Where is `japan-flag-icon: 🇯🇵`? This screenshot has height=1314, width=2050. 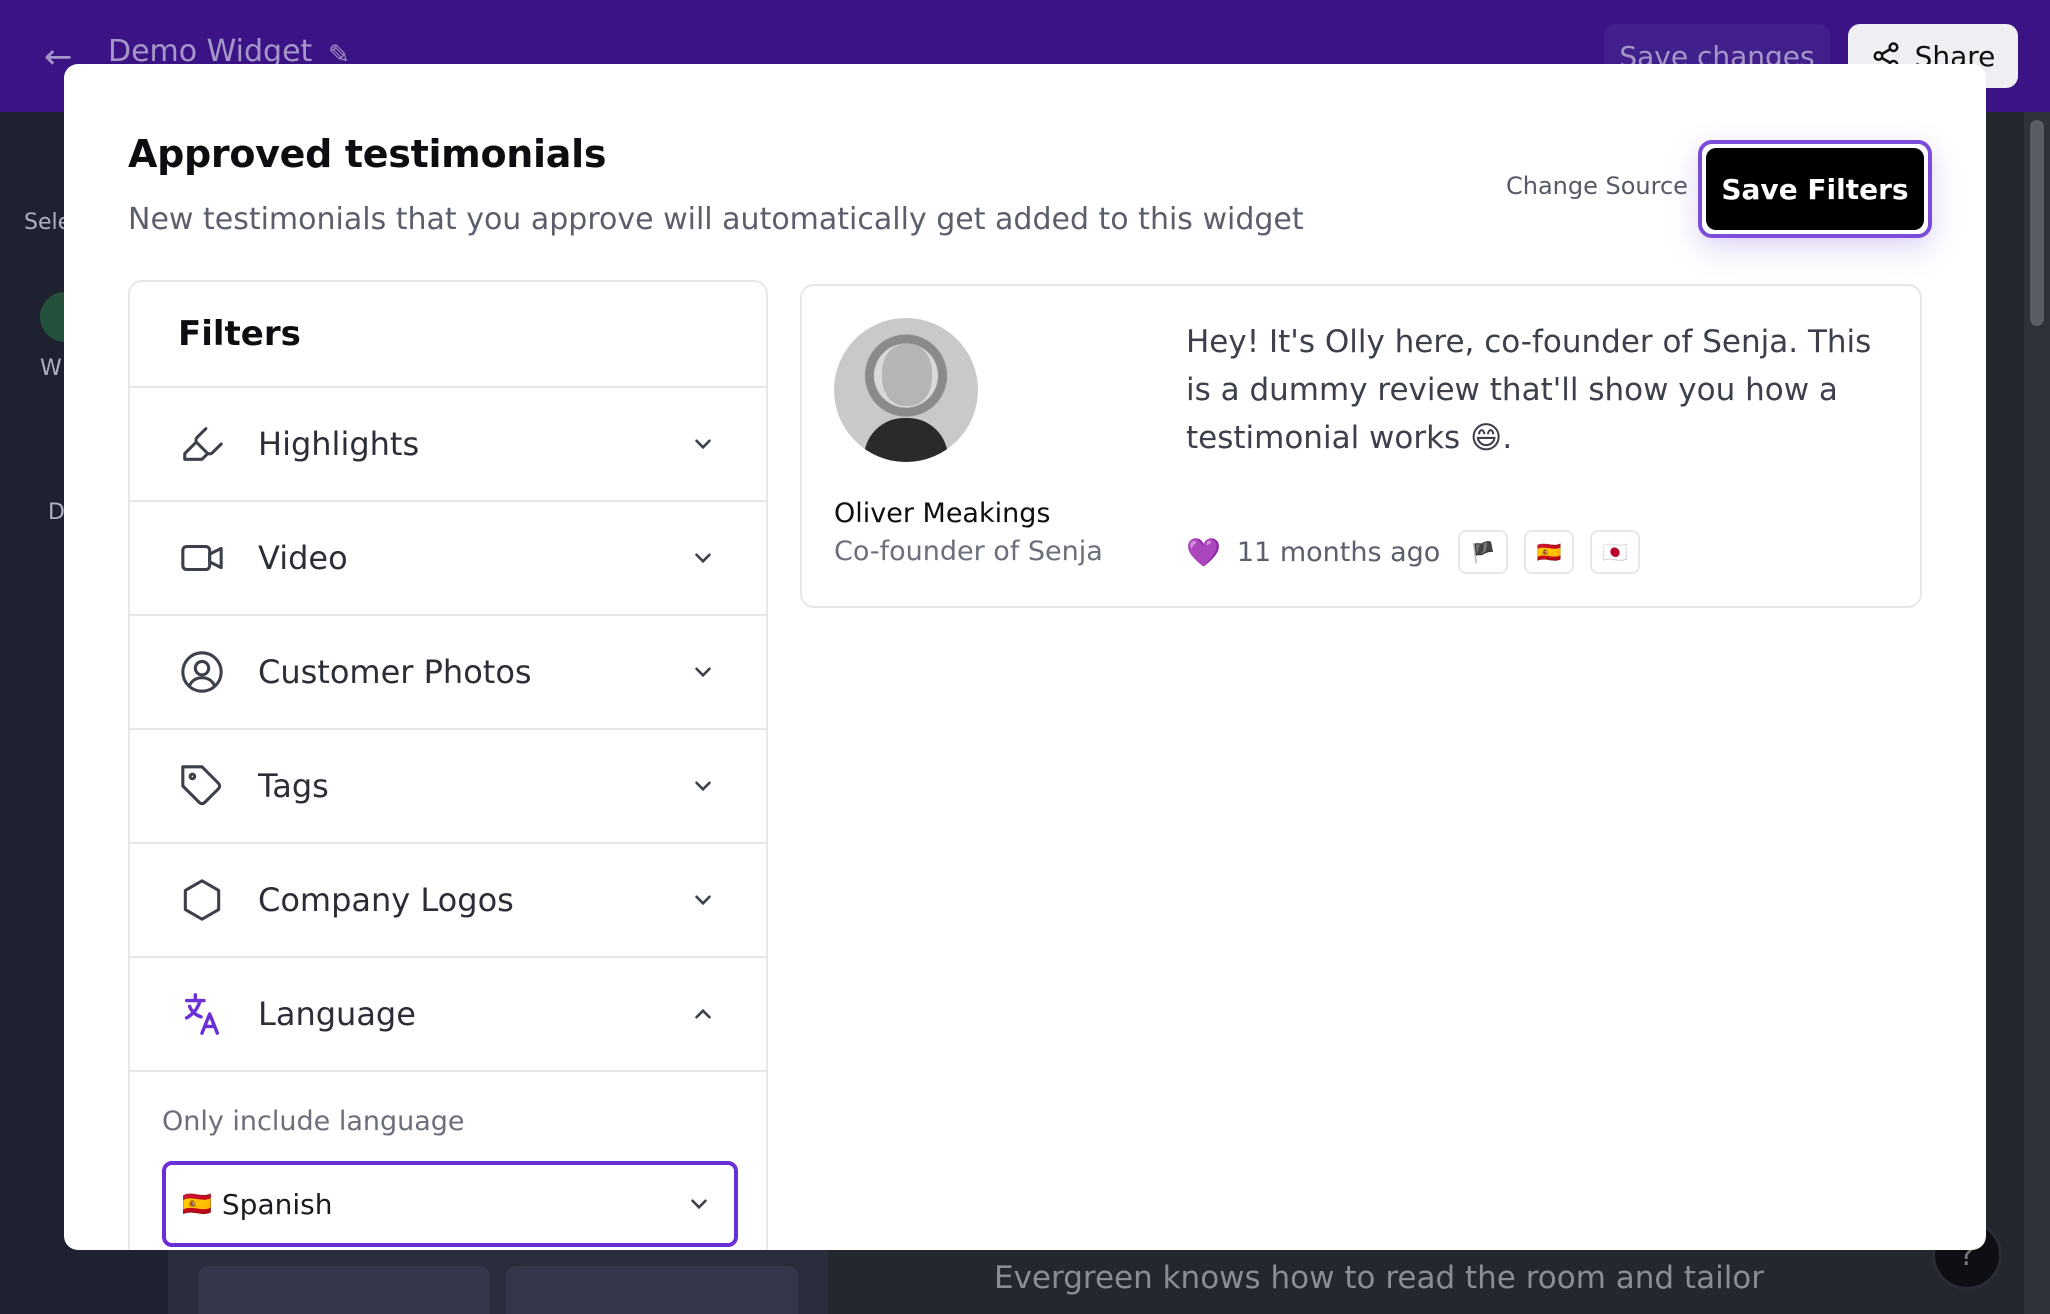 japan-flag-icon: 🇯🇵 is located at coordinates (1615, 552).